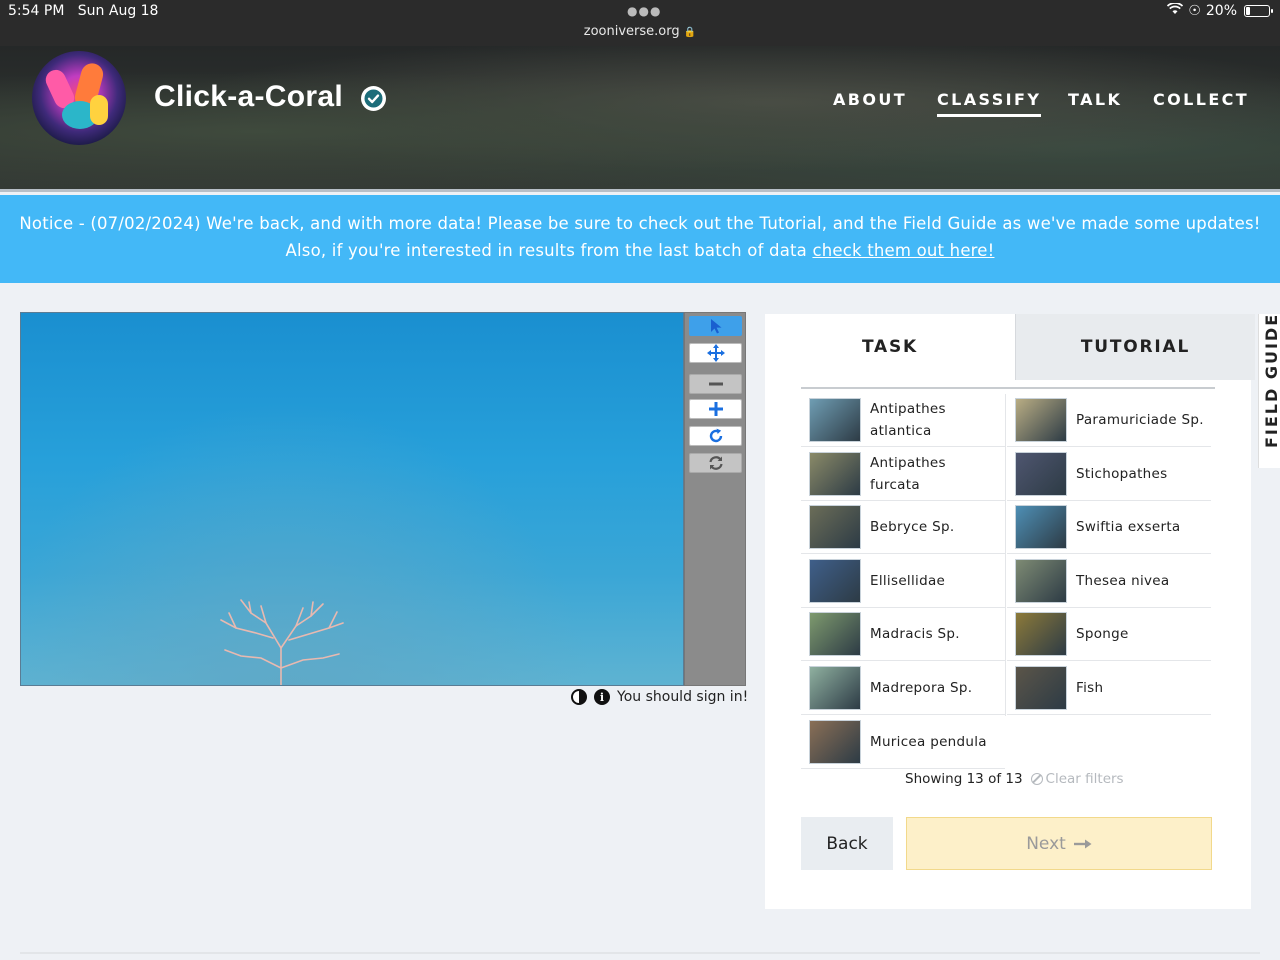  Describe the element at coordinates (903, 250) in the screenshot. I see `notice-results-link: check them out here!` at that location.